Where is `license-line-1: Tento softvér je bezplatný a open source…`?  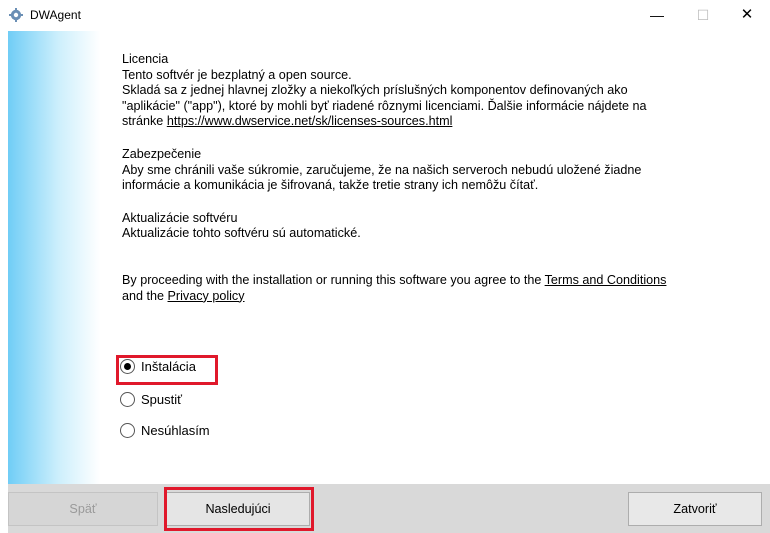 license-line-1: Tento softvér je bezplatný a open source… is located at coordinates (237, 74).